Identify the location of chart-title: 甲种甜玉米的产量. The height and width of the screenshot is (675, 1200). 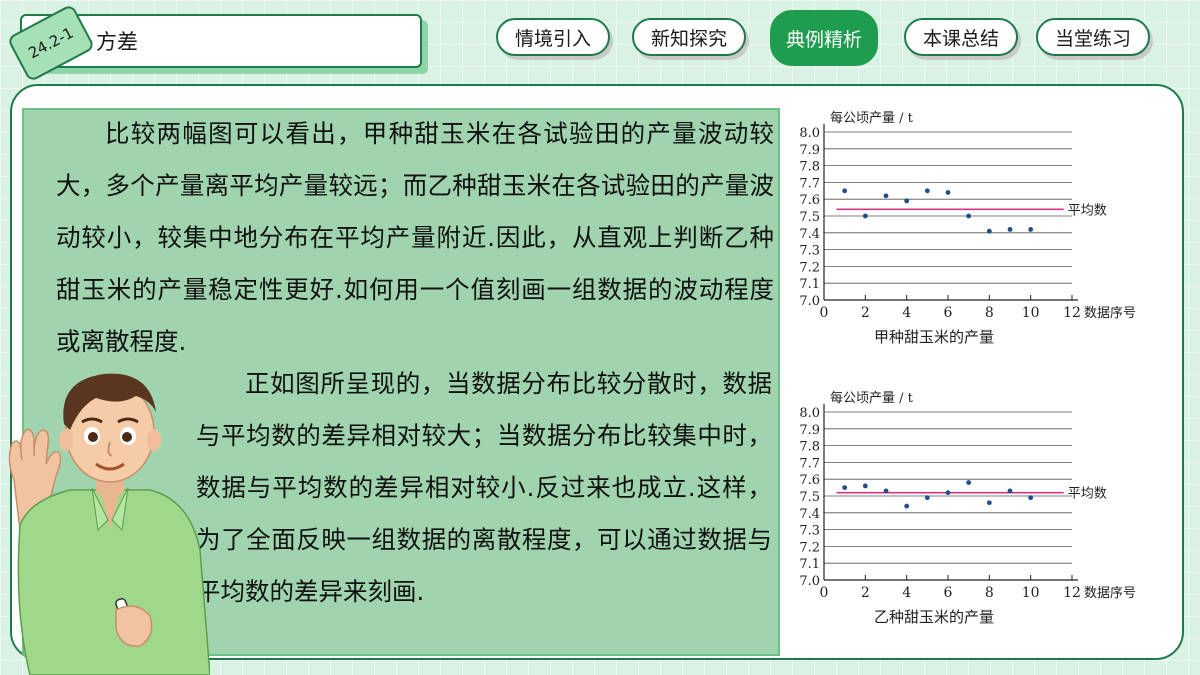
(934, 337).